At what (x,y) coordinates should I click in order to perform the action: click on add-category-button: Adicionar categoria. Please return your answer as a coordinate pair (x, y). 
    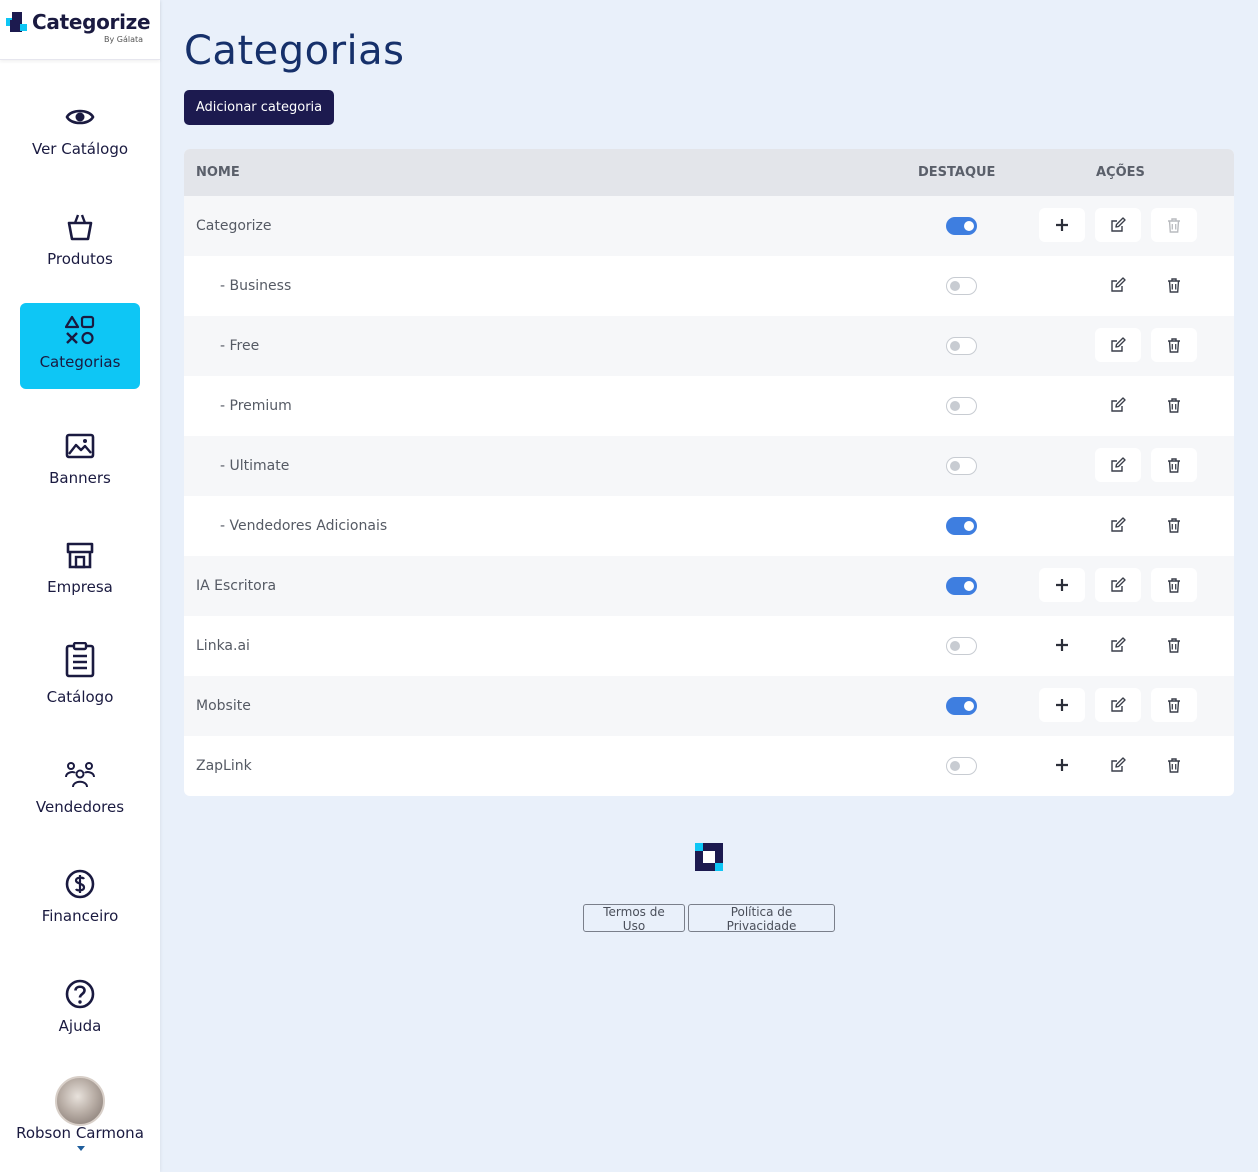
    Looking at the image, I should click on (259, 107).